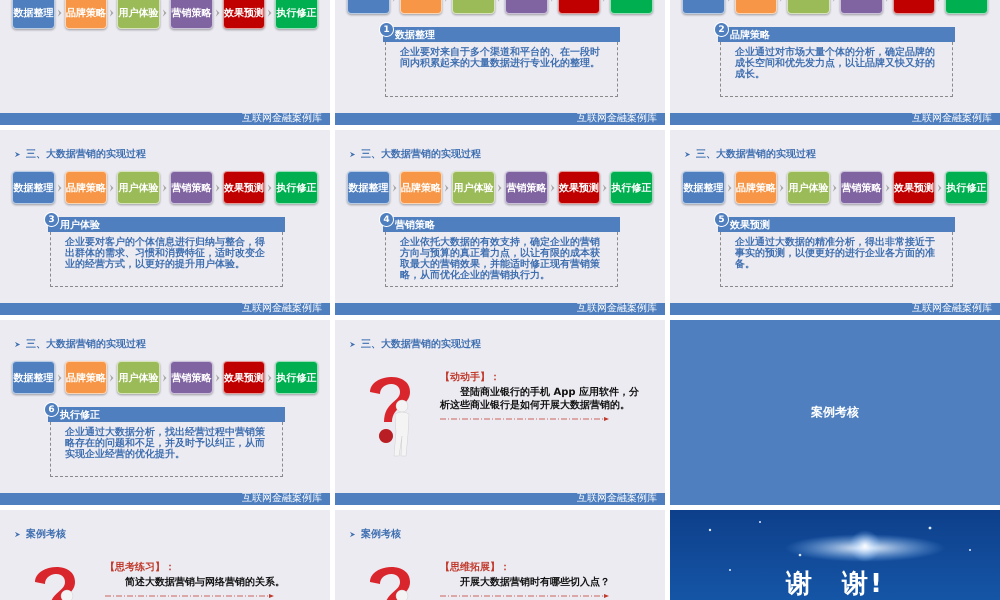  What do you see at coordinates (415, 35) in the screenshot?
I see `panel-title: 数据整理` at bounding box center [415, 35].